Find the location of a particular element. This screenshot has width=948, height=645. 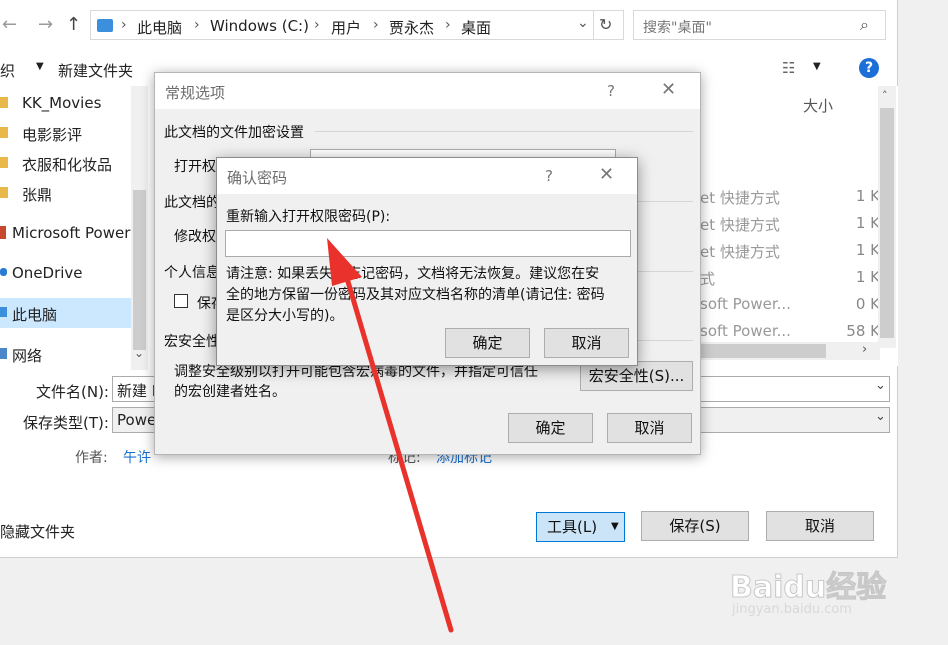

organize-button: 织 is located at coordinates (7, 70).